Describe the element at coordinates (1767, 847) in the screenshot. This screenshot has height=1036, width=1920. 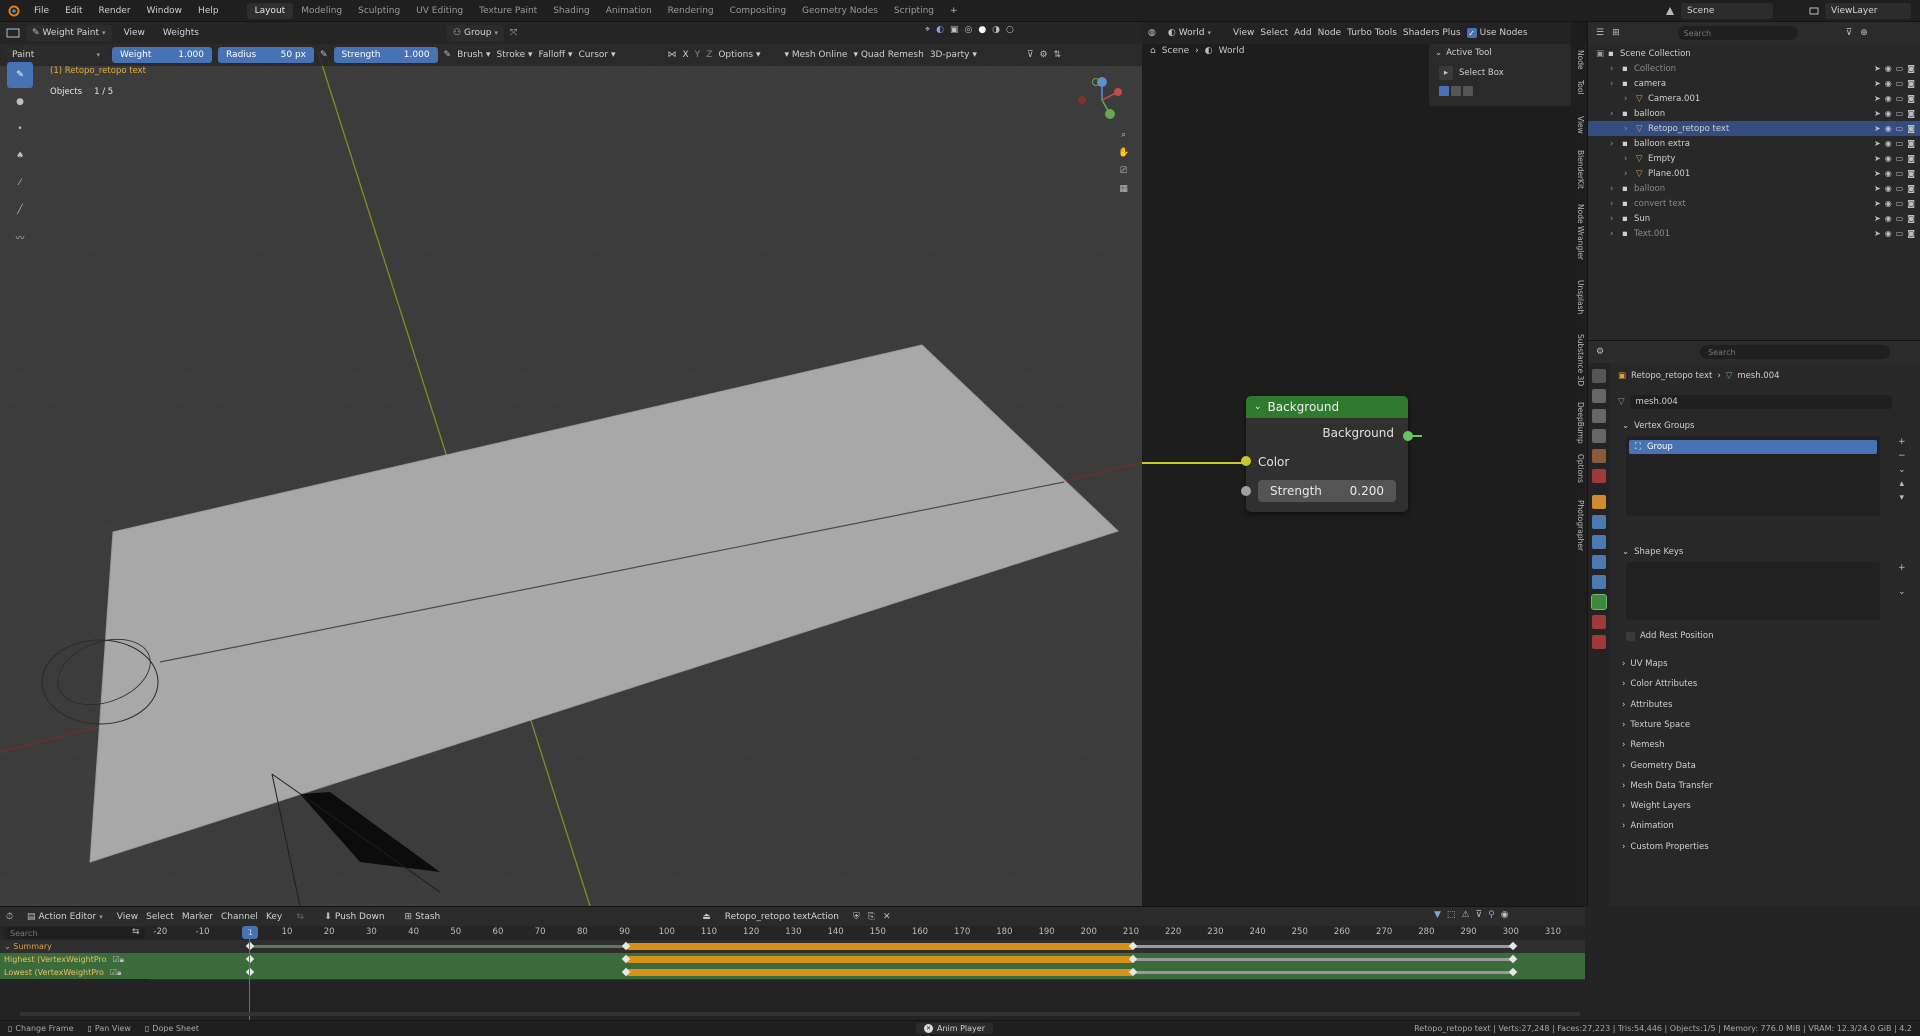
I see `properties-section-header: › Custom Properties` at that location.